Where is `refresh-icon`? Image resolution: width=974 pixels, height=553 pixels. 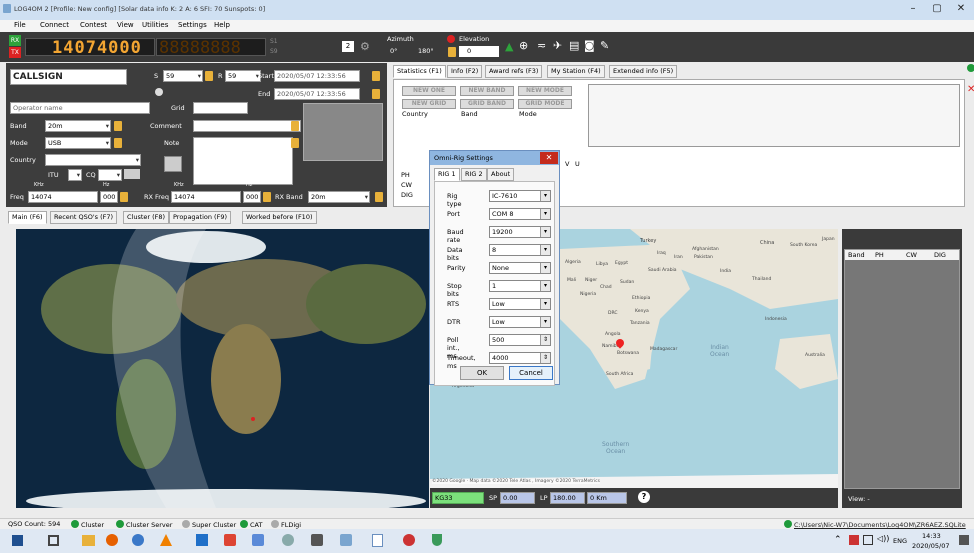
refresh-icon is located at coordinates (970, 68).